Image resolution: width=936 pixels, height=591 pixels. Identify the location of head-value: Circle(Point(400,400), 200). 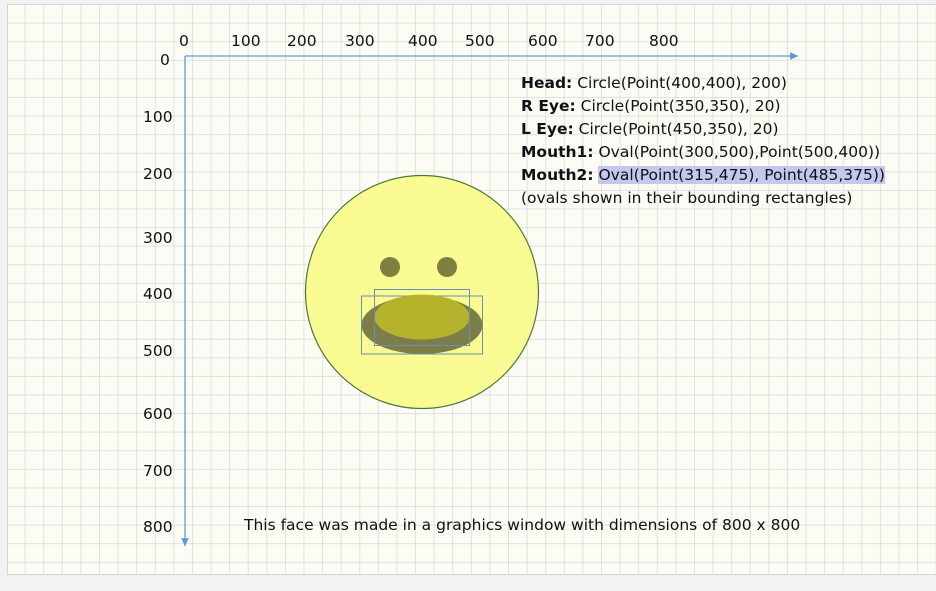
(682, 83).